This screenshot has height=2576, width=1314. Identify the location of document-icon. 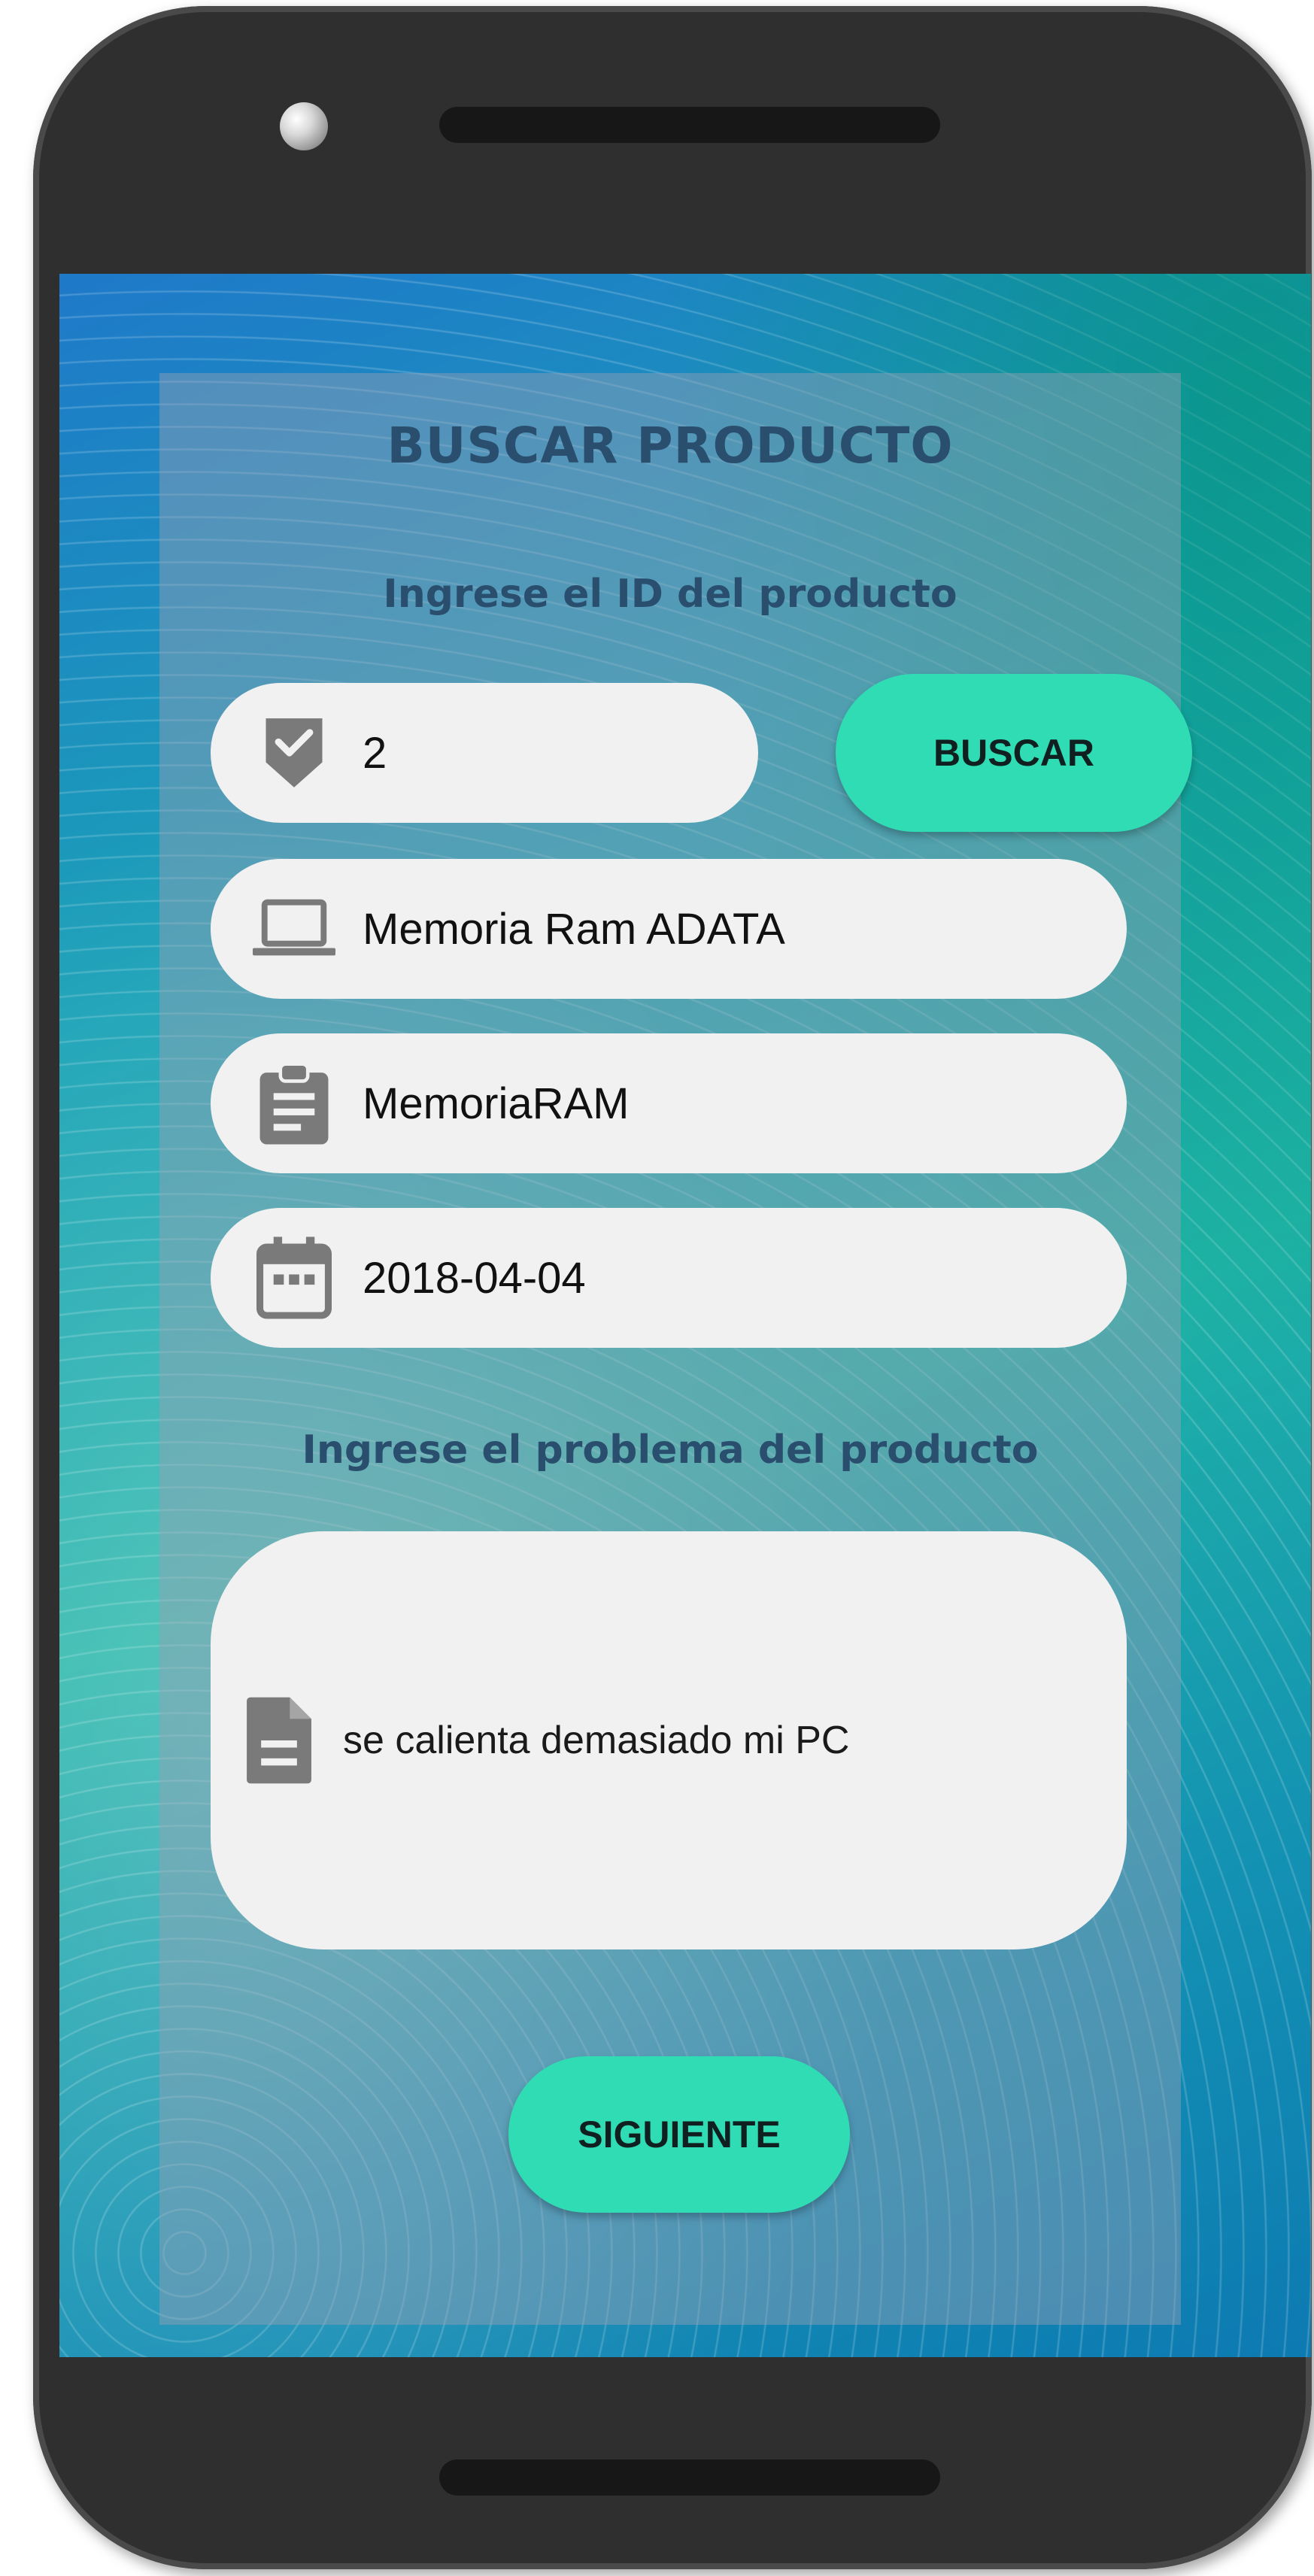
(279, 1740).